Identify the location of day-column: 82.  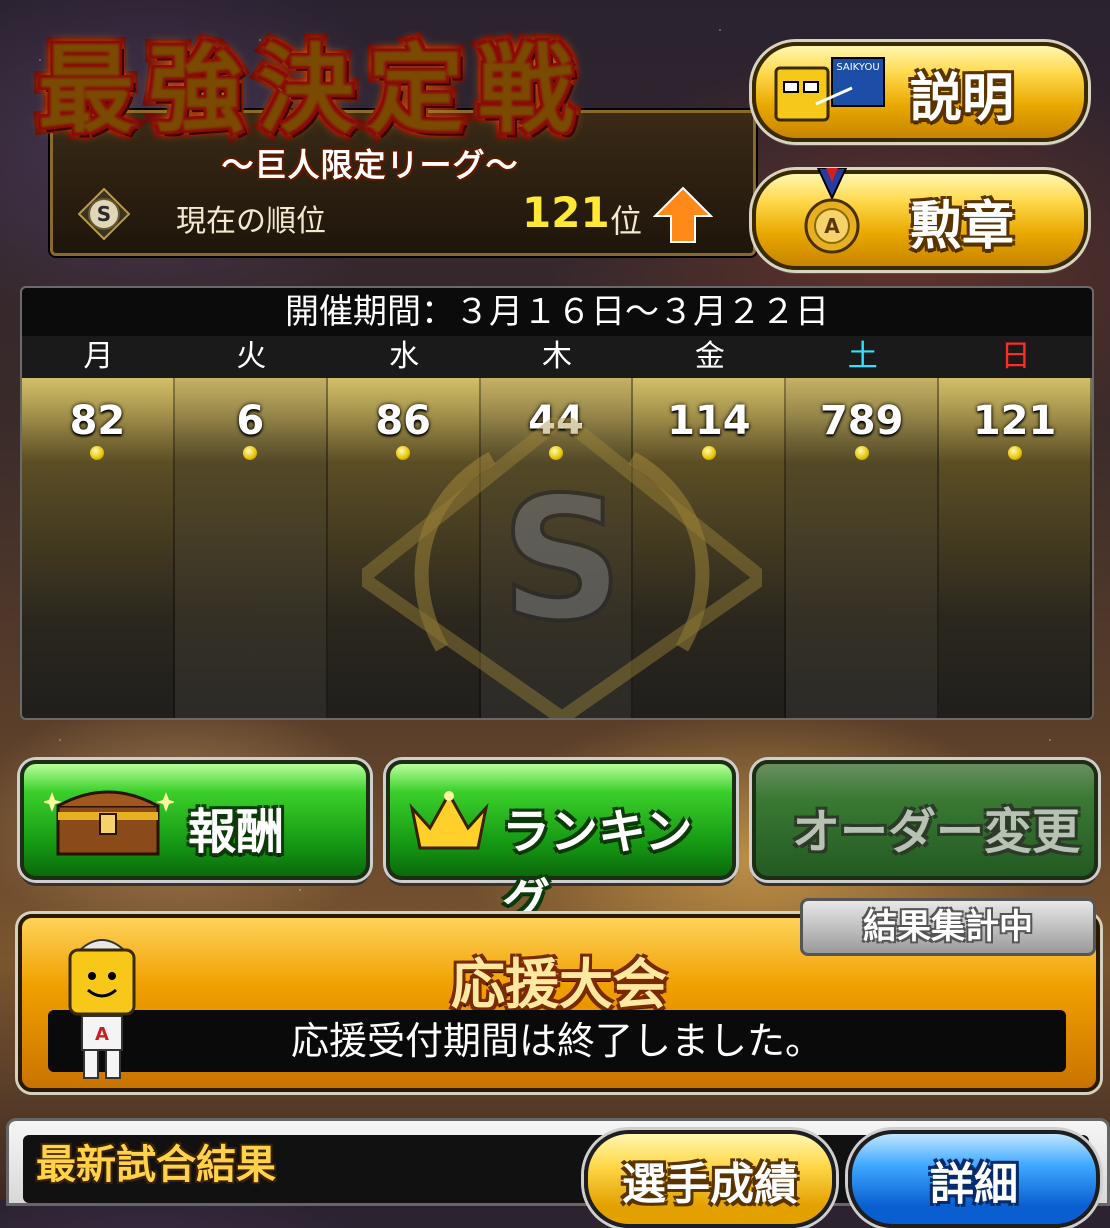
(98, 548).